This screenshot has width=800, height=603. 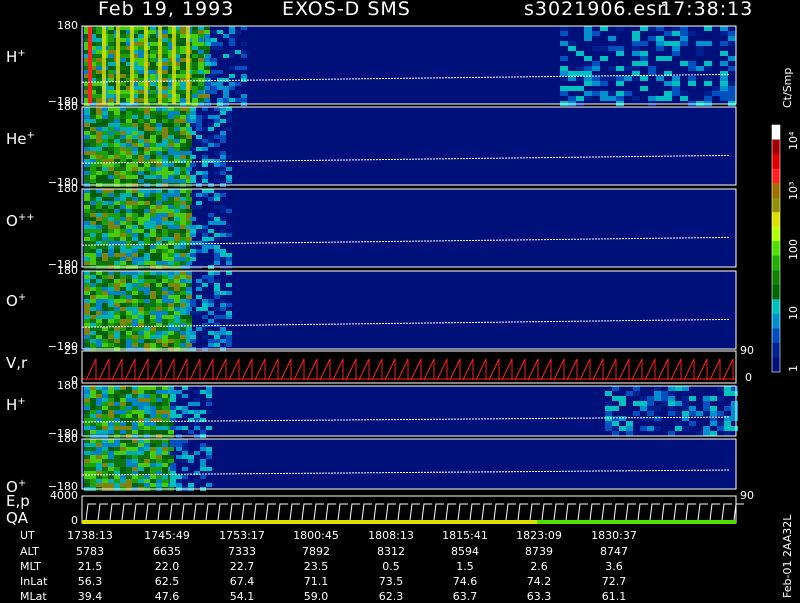 I want to click on panel-label: O++, so click(x=20, y=221).